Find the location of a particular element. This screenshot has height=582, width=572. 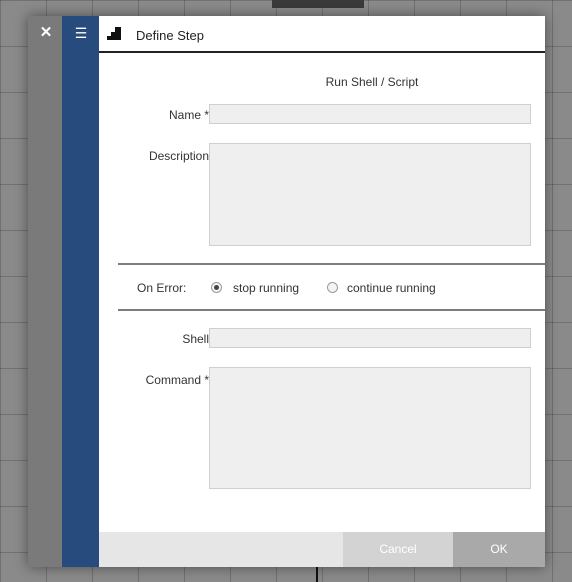

dialog-header: Define Step is located at coordinates (322, 34).